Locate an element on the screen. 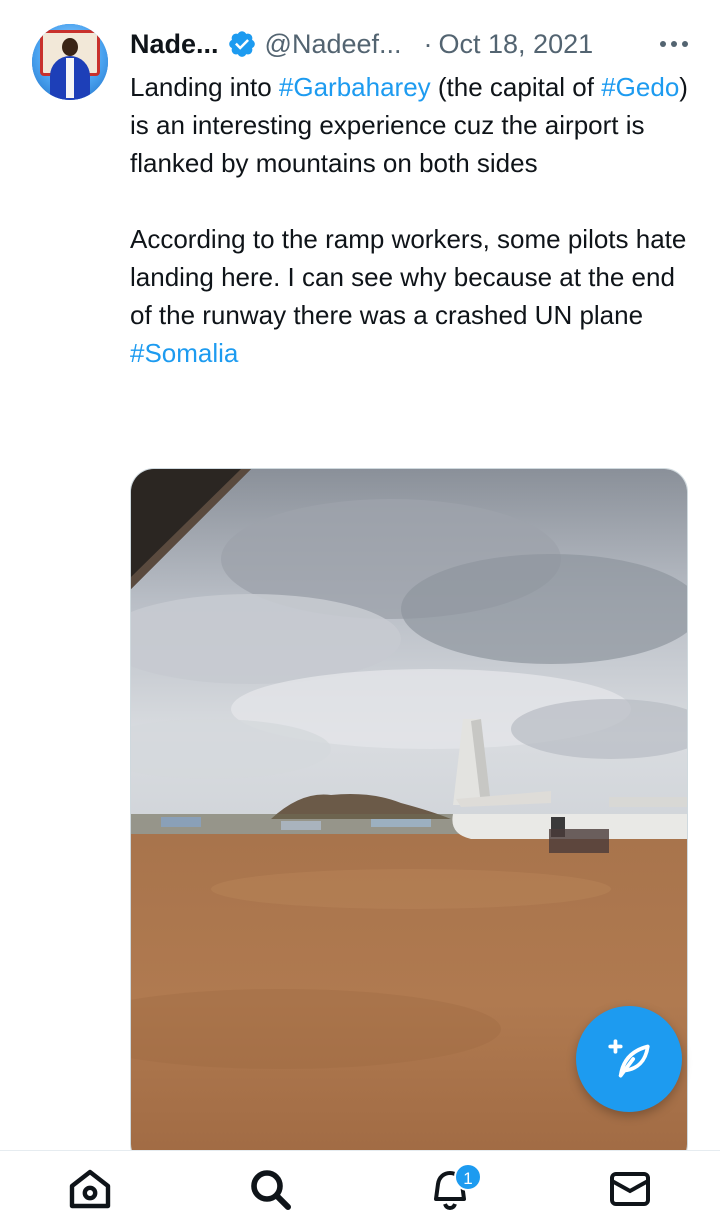  compose-feather-plus-icon is located at coordinates (629, 1058).